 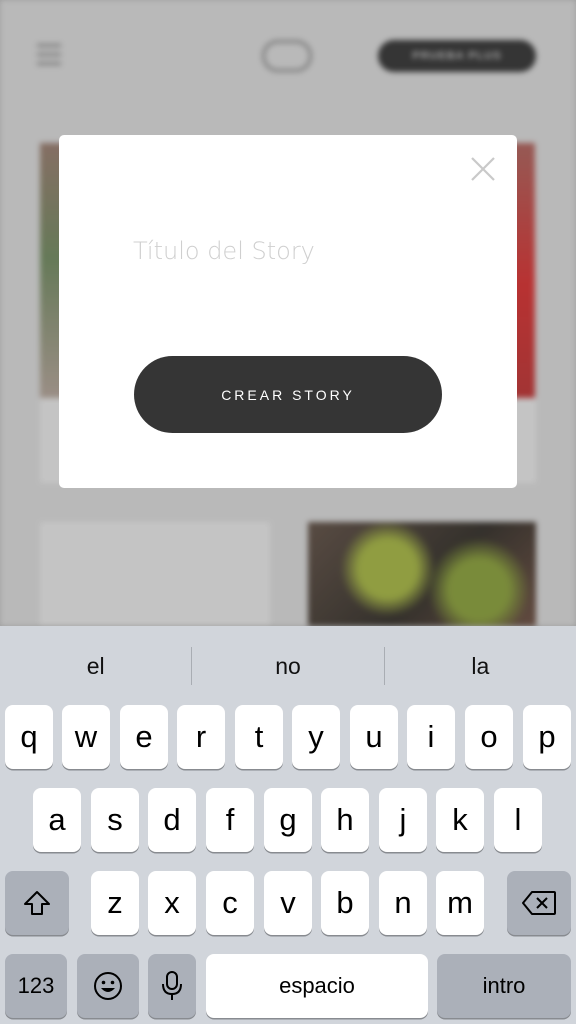 I want to click on key-j: j, so click(x=403, y=820).